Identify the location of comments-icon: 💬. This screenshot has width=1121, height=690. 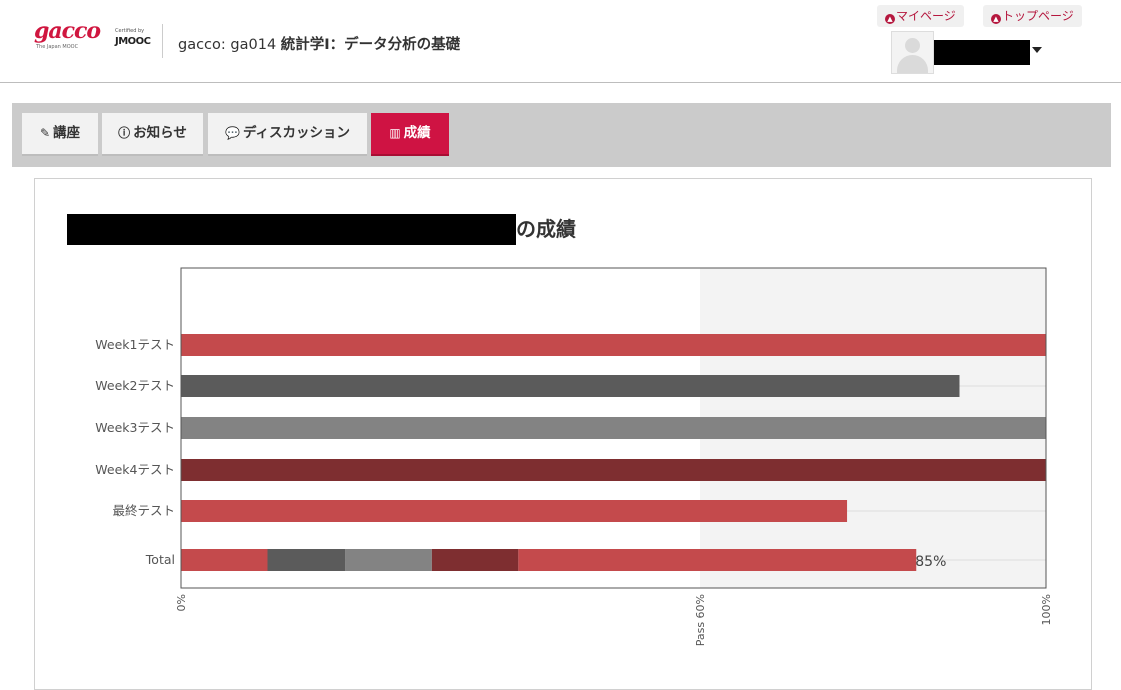
(232, 133).